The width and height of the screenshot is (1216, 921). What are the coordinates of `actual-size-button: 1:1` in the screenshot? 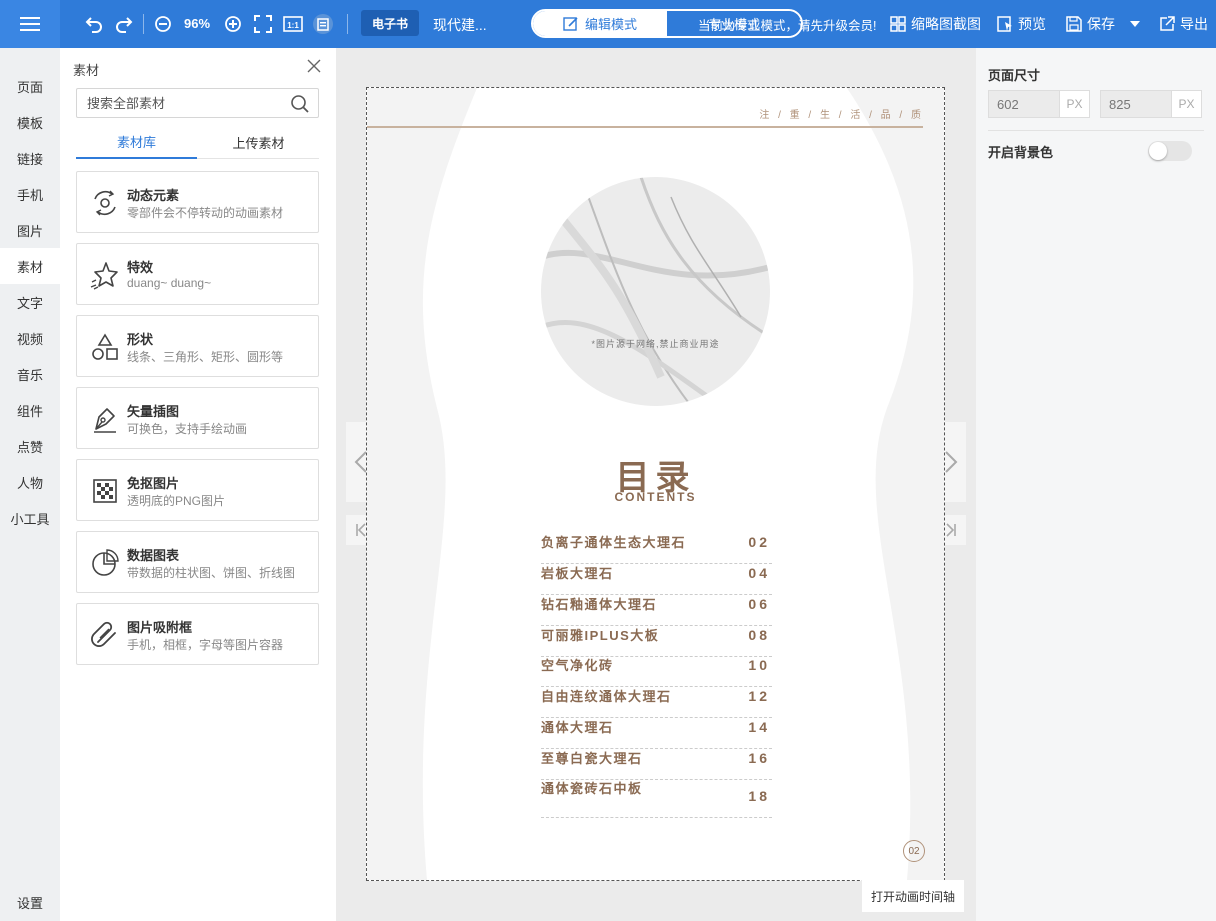 It's located at (293, 24).